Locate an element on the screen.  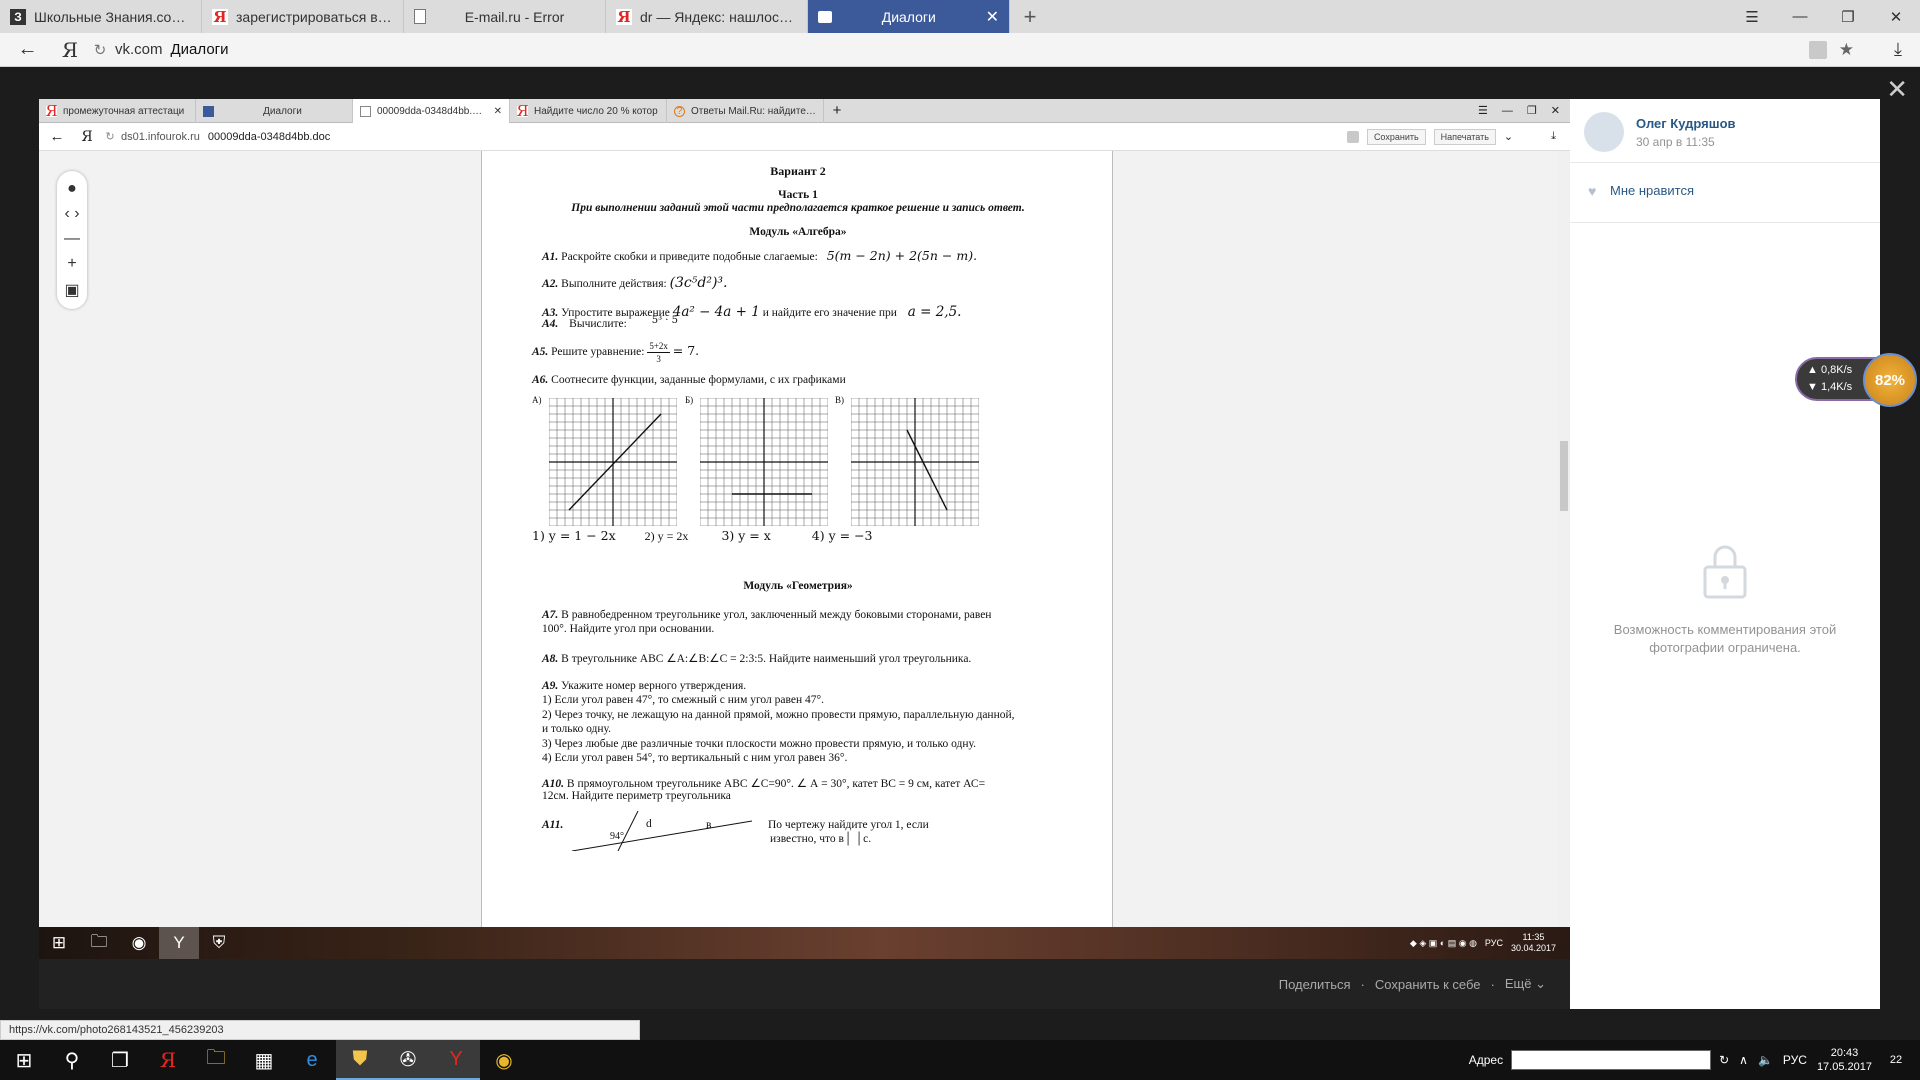
outer-tab-znanija: З Школьные Знания.com - Ре is located at coordinates (101, 16).